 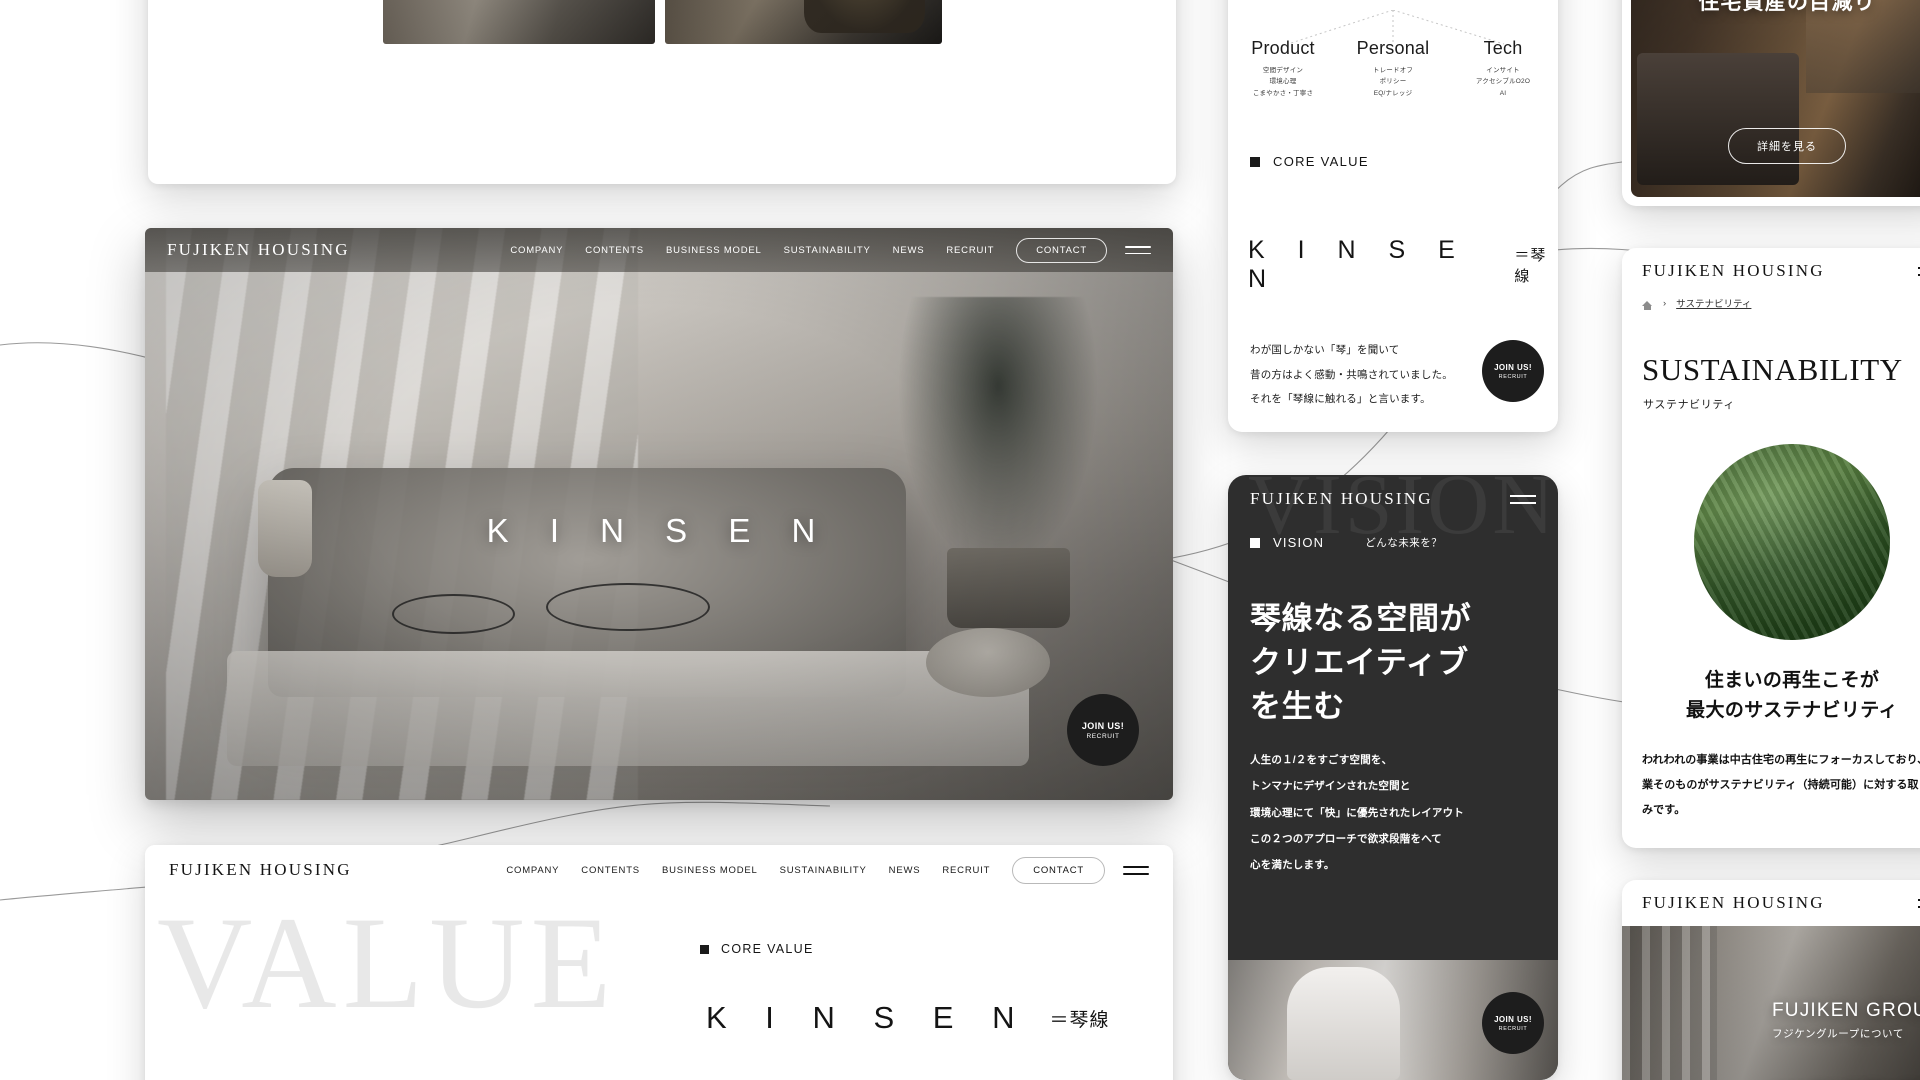 What do you see at coordinates (1299, 542) in the screenshot?
I see `vision-label-text: VISION` at bounding box center [1299, 542].